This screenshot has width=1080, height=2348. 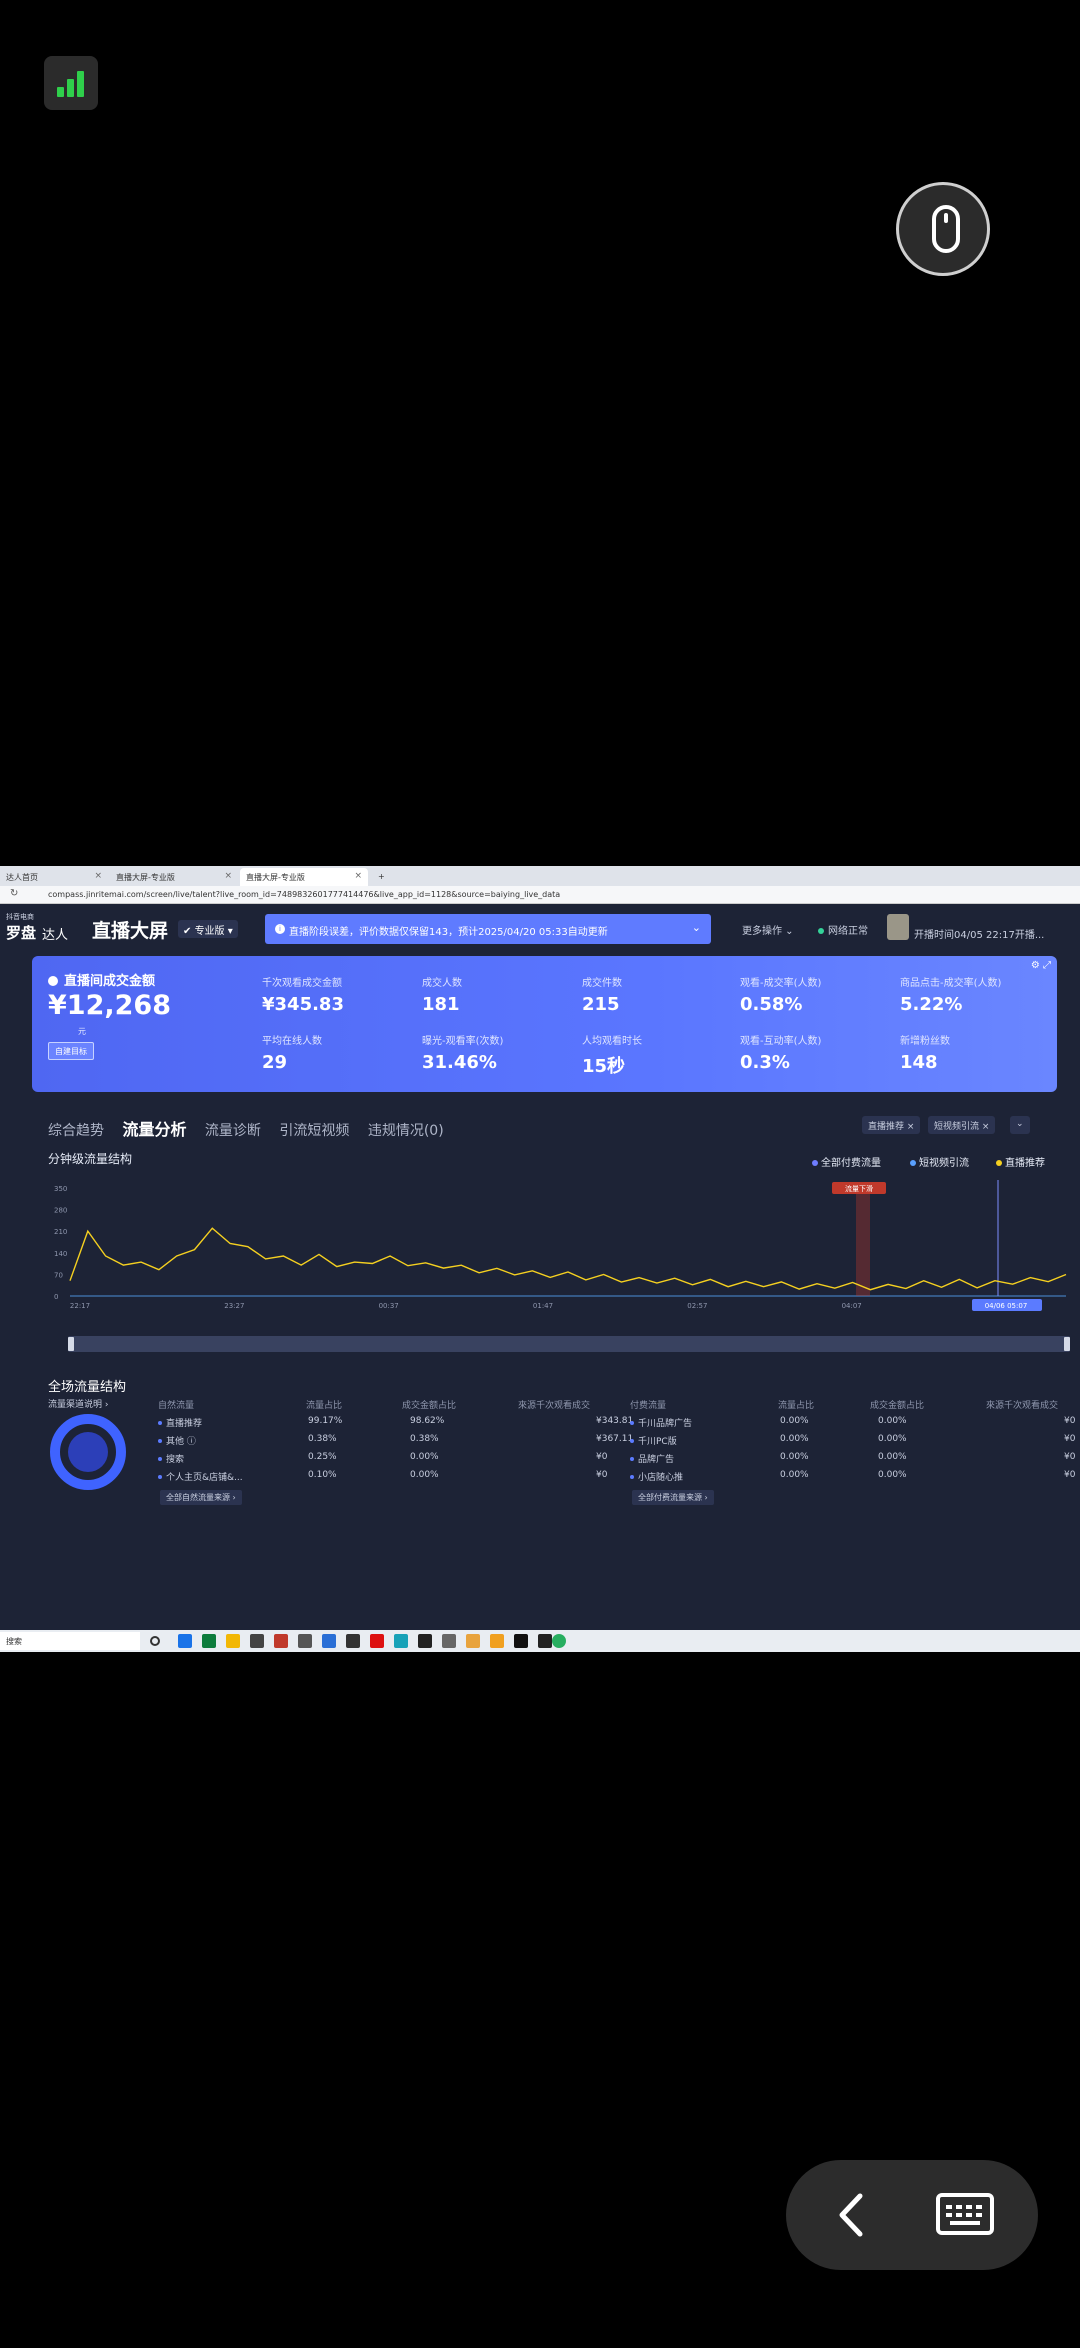 What do you see at coordinates (154, 1128) in the screenshot?
I see `tab-traffic-analysis: 流量分析` at bounding box center [154, 1128].